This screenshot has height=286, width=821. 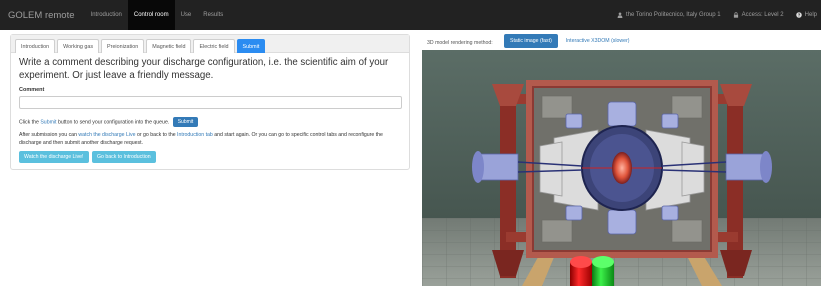 What do you see at coordinates (810, 15) in the screenshot?
I see `help-text: Help` at bounding box center [810, 15].